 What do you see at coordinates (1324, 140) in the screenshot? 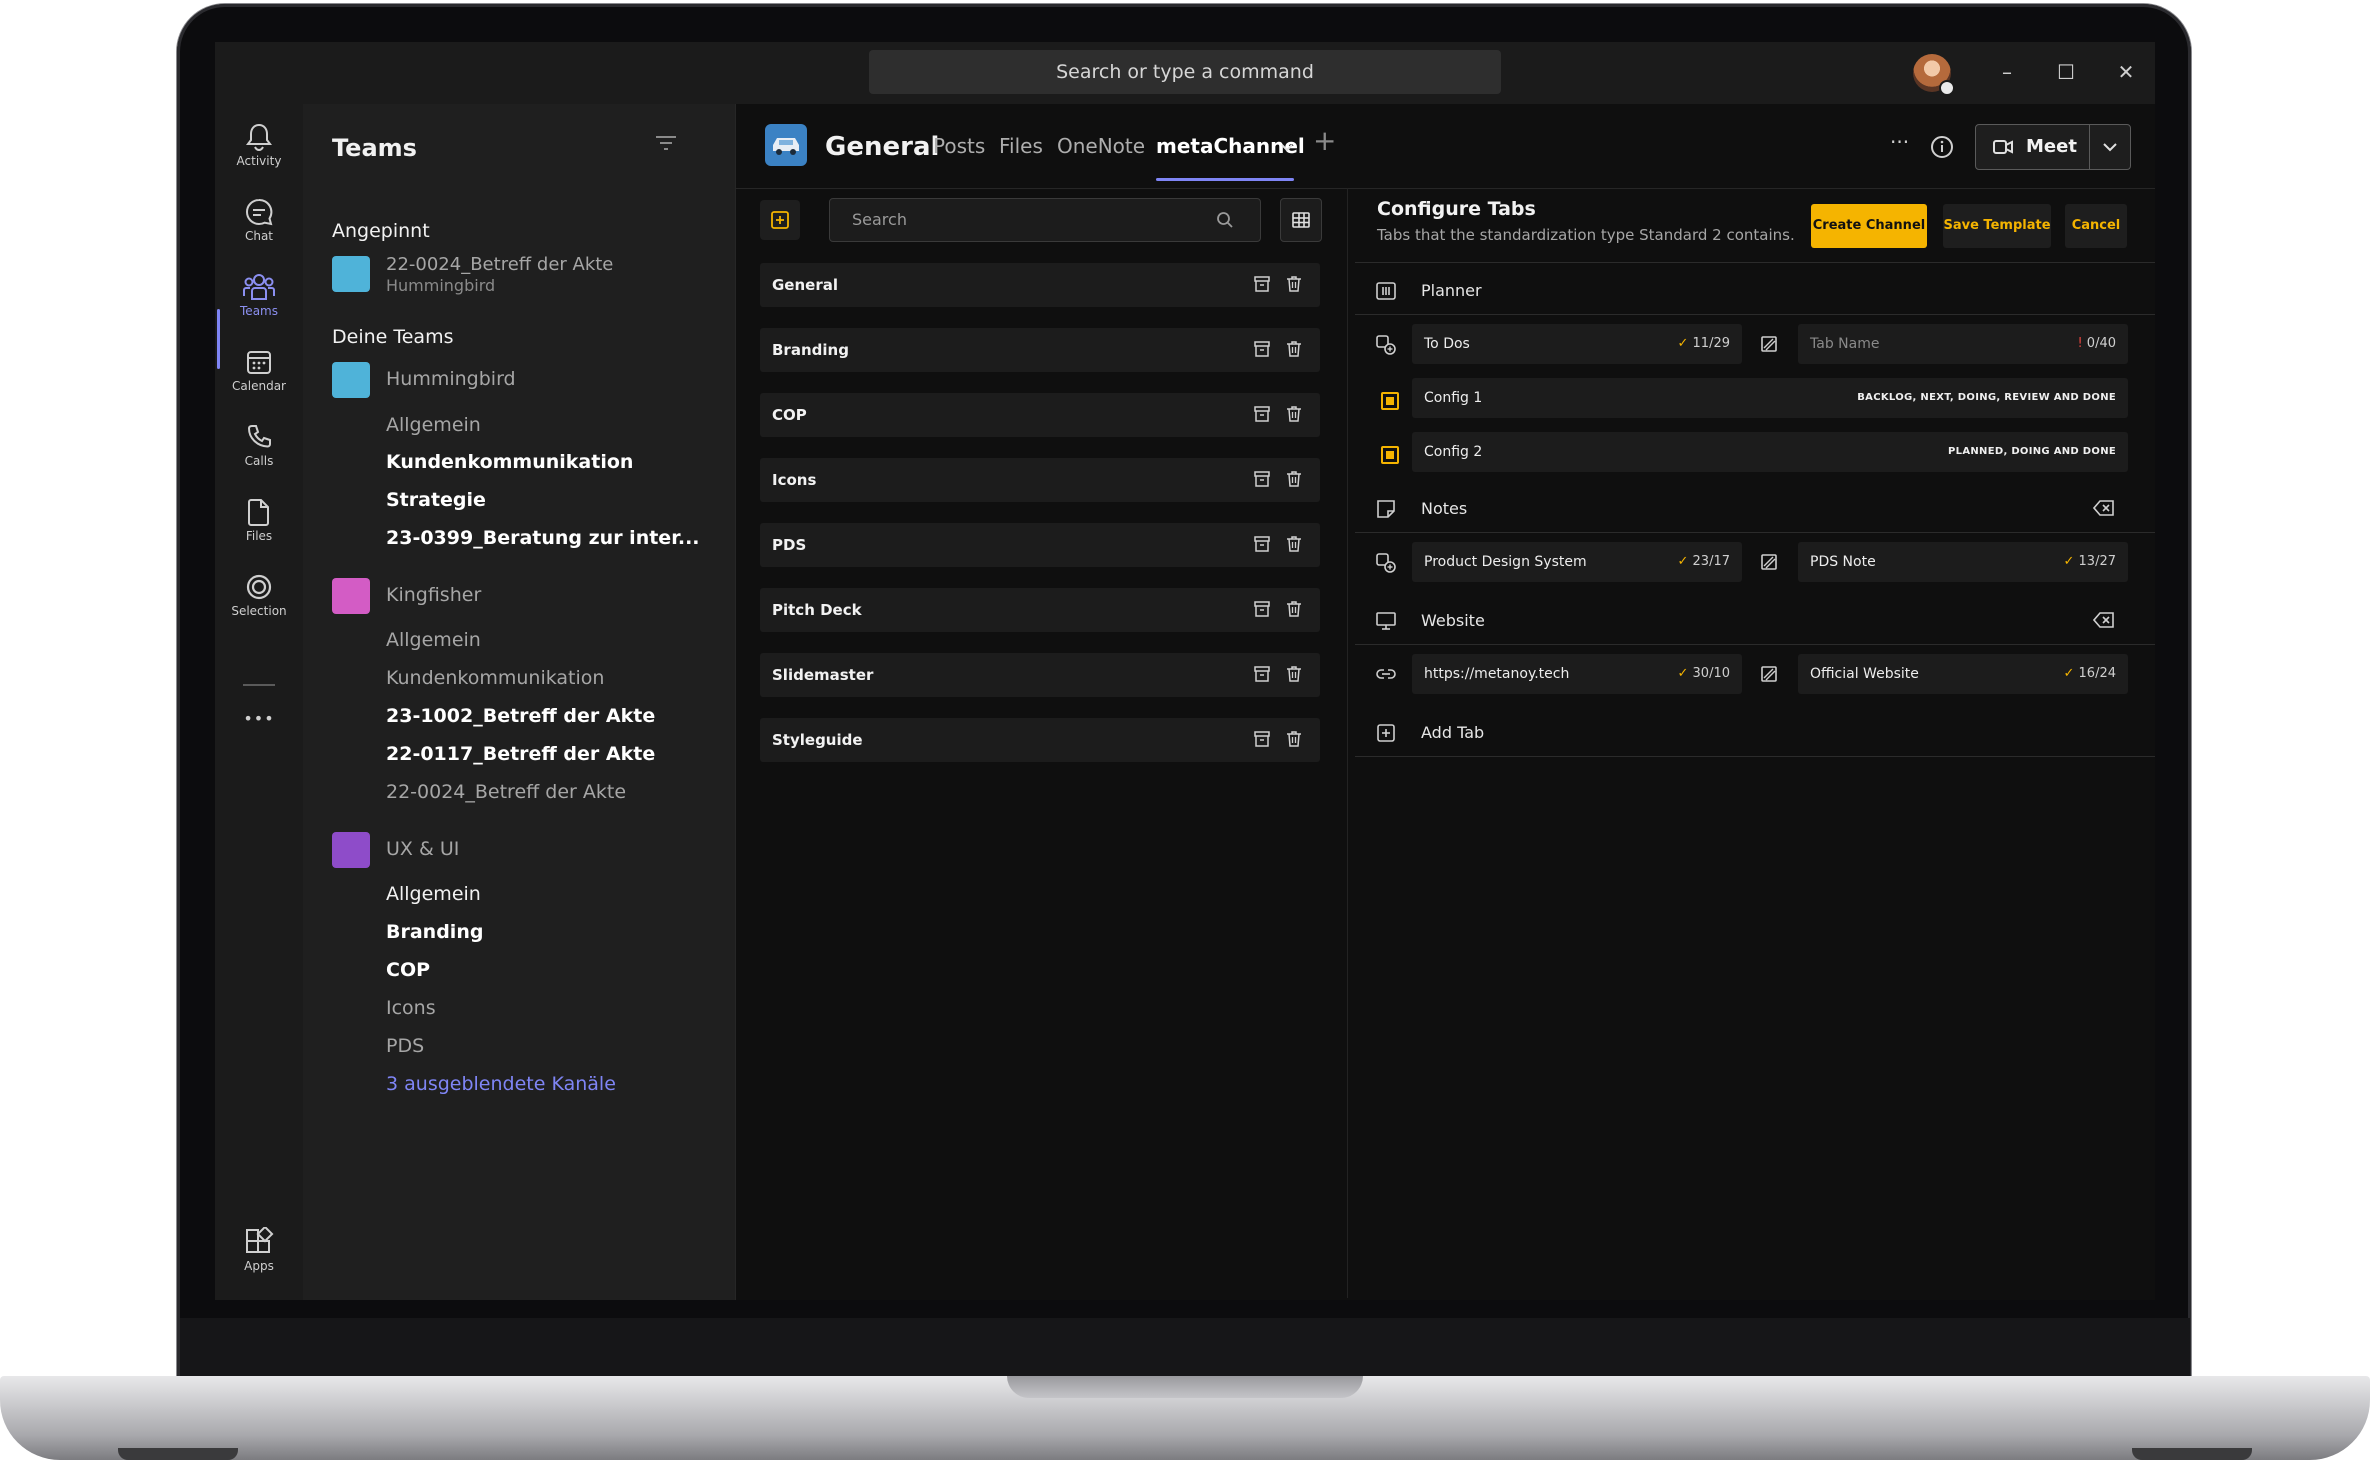
I see `add-tab-button: +` at bounding box center [1324, 140].